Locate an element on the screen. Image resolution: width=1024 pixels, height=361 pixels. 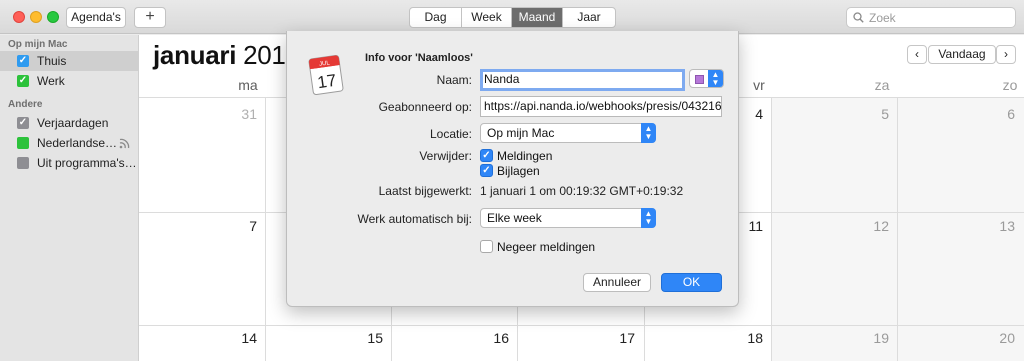
dialog-title: Info voor 'Naamloos' is located at coordinates (419, 58).